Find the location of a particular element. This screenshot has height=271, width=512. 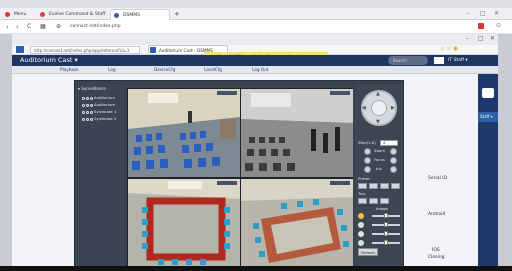

tree-header: ▾ Surveillance is located at coordinates (92, 89).